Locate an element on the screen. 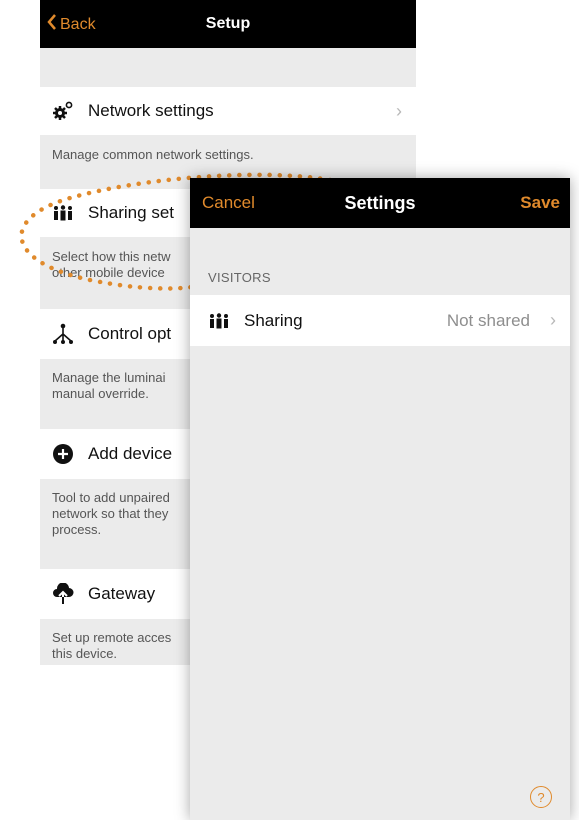 The width and height of the screenshot is (579, 820). save-button: Save is located at coordinates (540, 203).